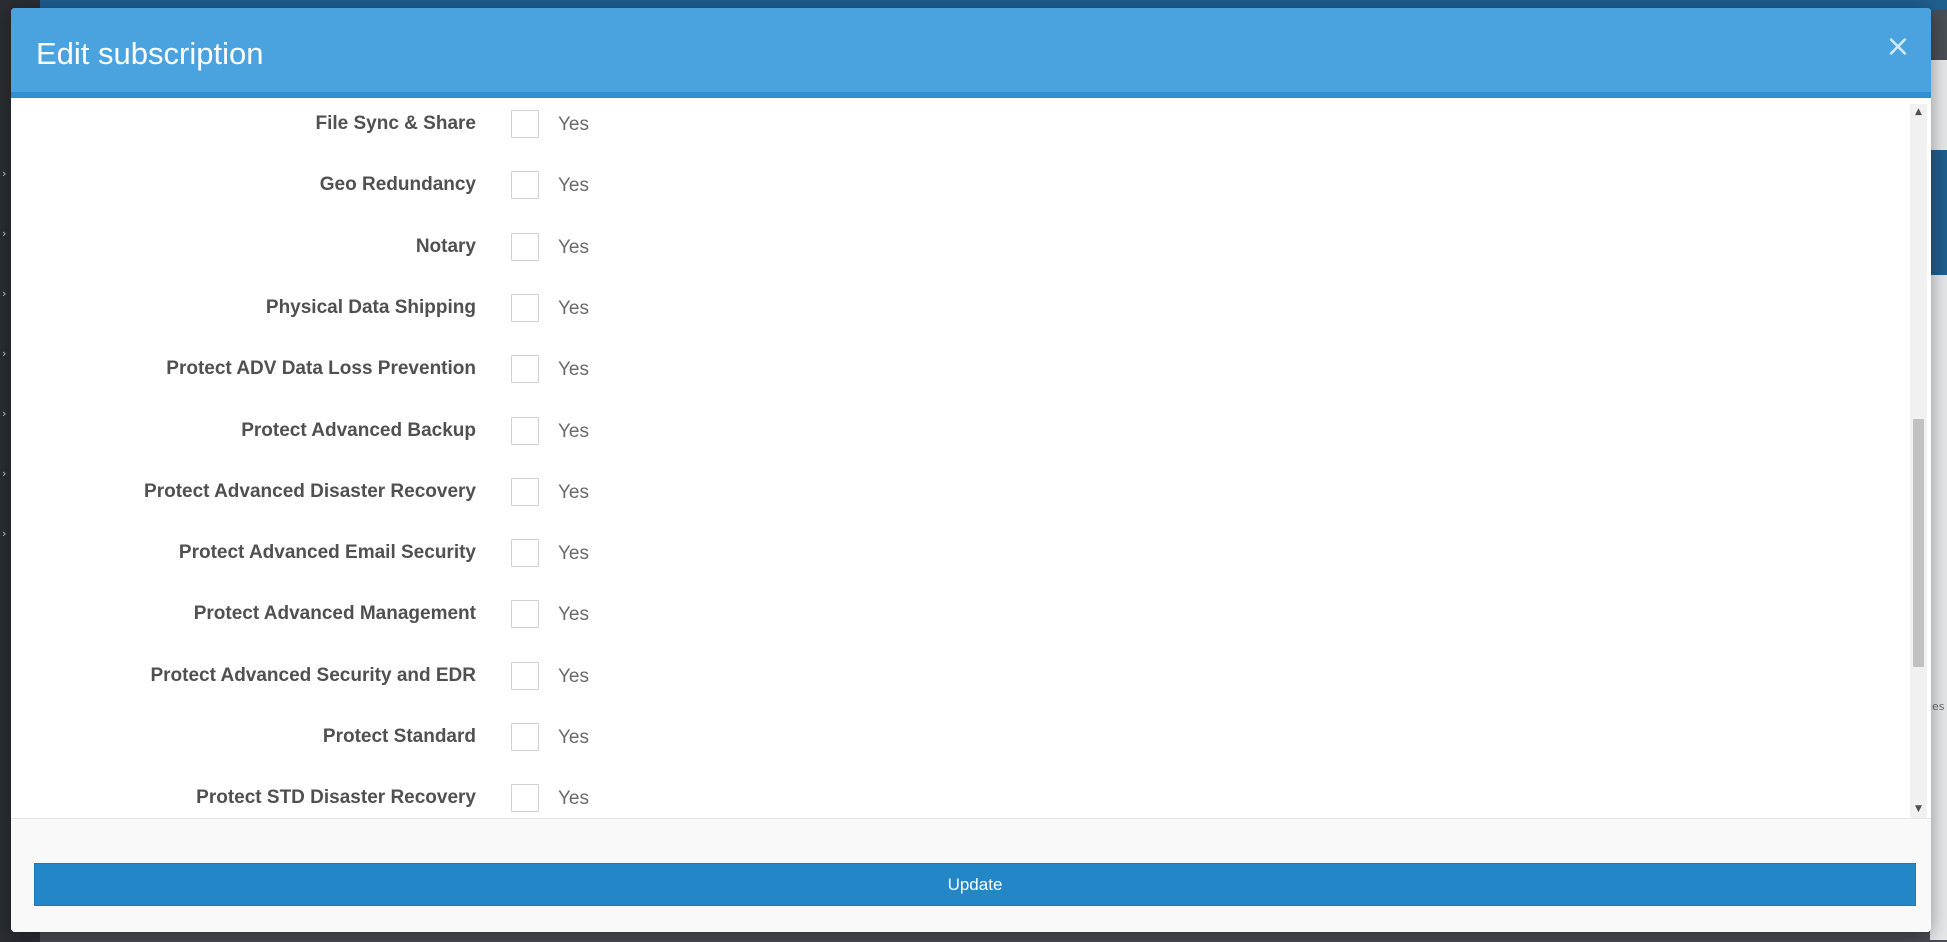 This screenshot has width=1947, height=942. Describe the element at coordinates (960, 553) in the screenshot. I see `option-row: Protect Advanced Email Security Yes` at that location.